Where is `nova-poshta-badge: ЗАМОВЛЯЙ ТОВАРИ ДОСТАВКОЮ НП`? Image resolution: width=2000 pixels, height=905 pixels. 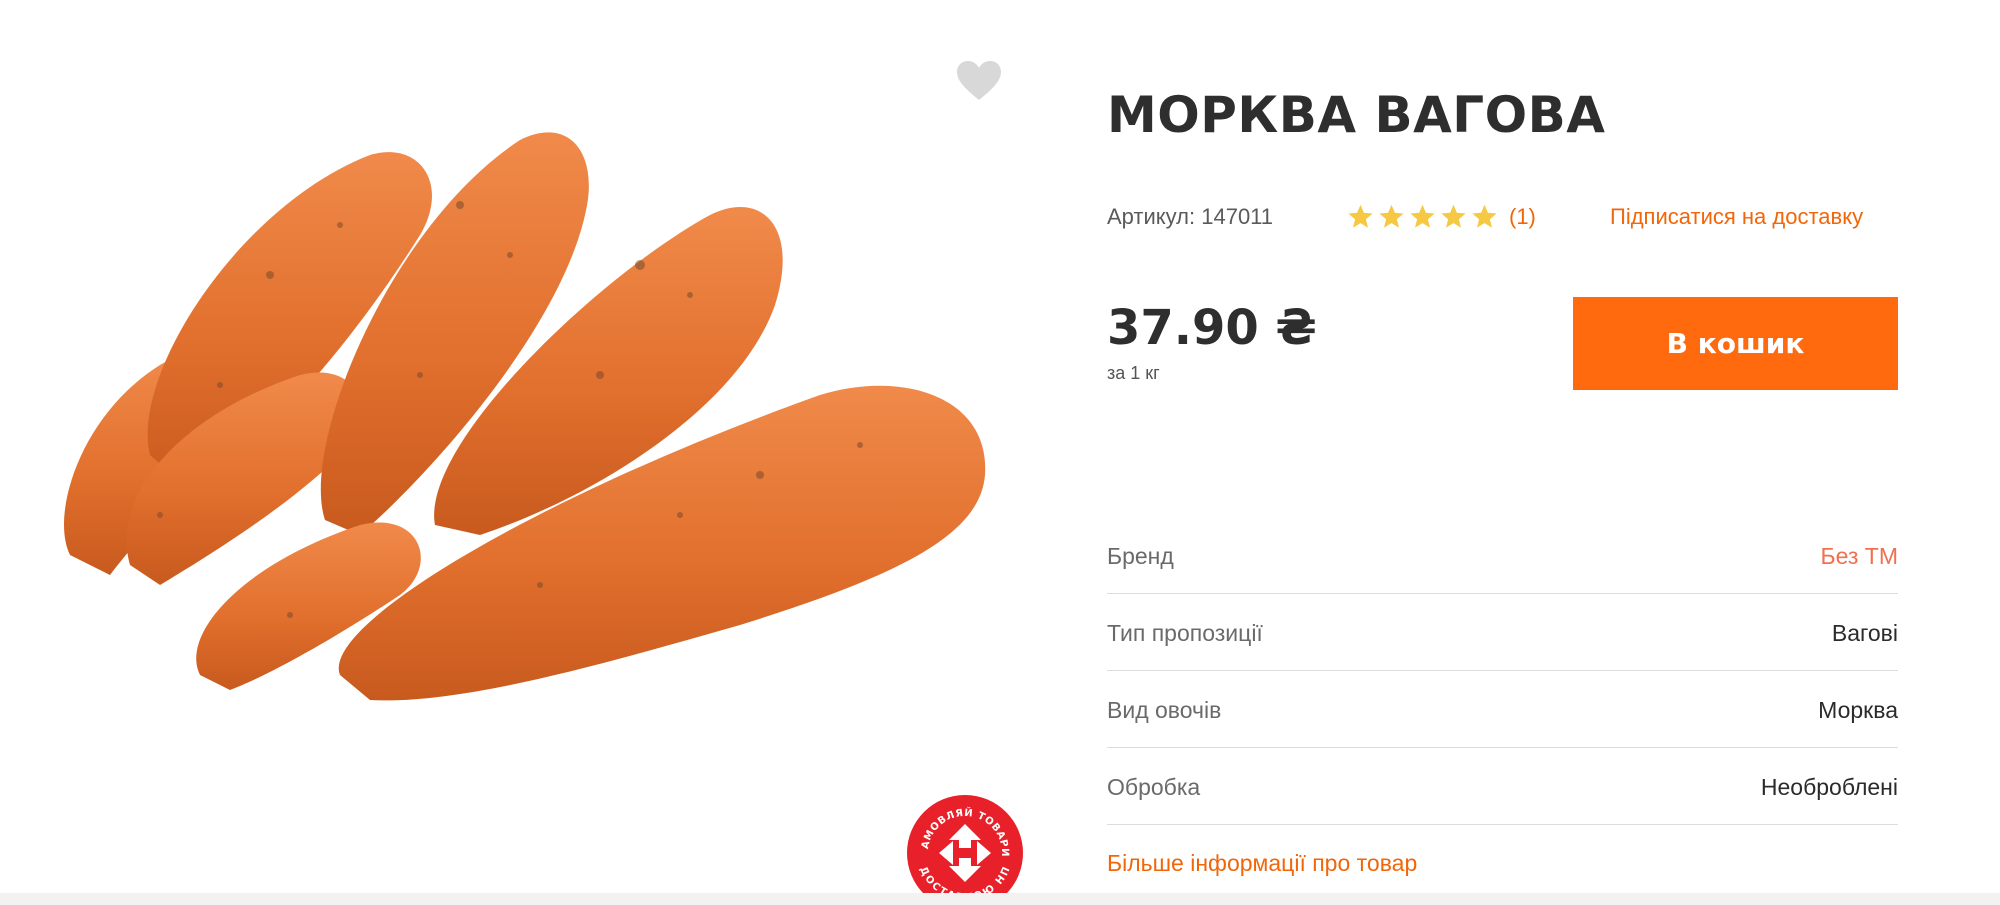
nova-poshta-badge: ЗАМОВЛЯЙ ТОВАРИ ДОСТАВКОЮ НП is located at coordinates (965, 849).